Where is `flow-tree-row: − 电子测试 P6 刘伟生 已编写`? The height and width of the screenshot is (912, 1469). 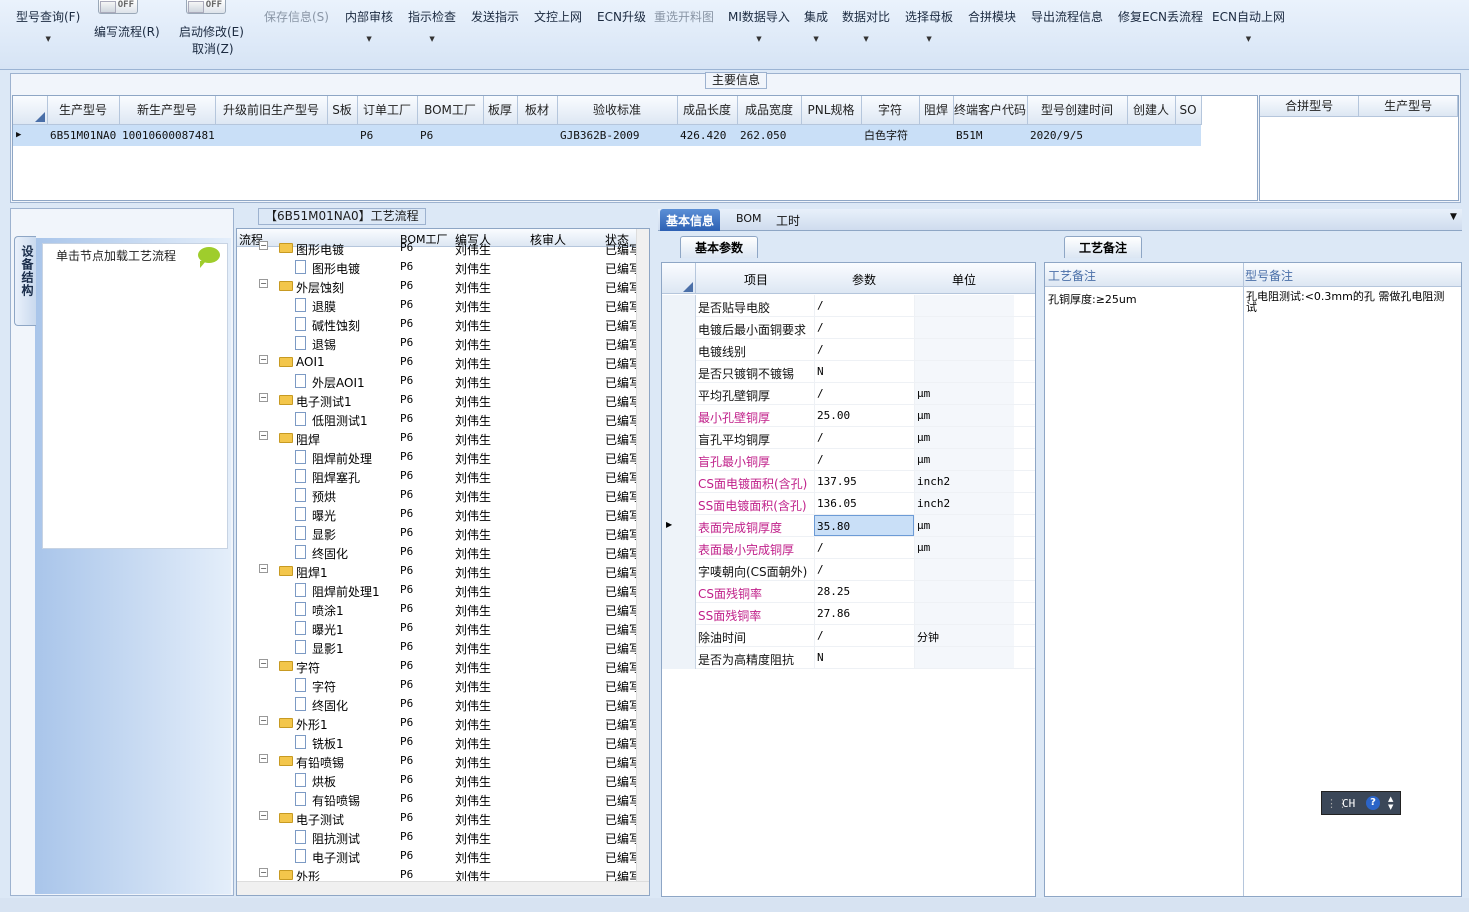 flow-tree-row: − 电子测试 P6 刘伟生 已编写 is located at coordinates (439, 818).